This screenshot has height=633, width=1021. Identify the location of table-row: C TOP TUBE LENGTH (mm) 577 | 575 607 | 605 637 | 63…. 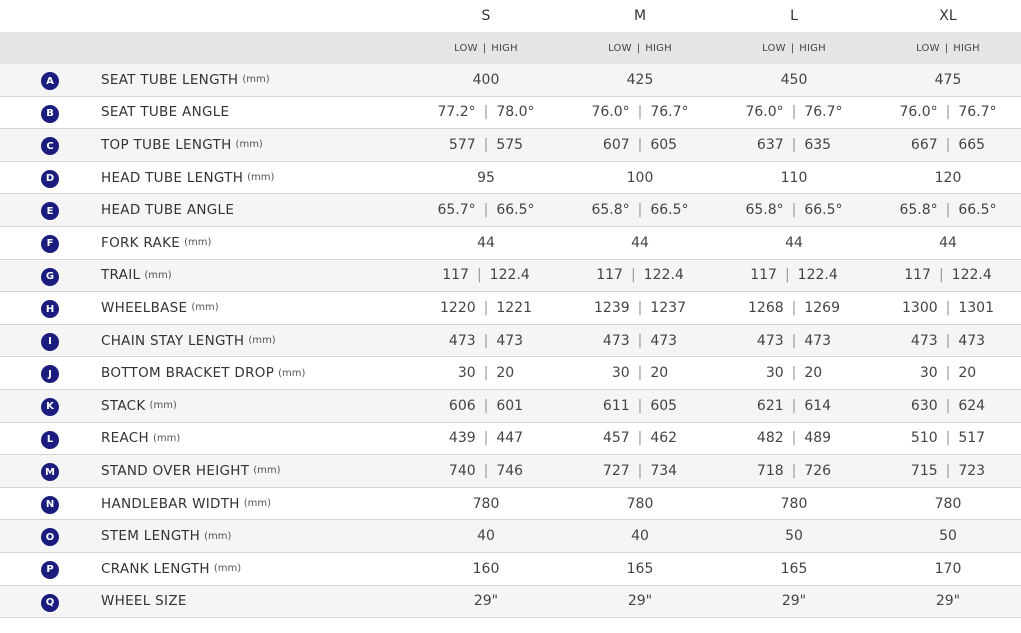
(510, 145).